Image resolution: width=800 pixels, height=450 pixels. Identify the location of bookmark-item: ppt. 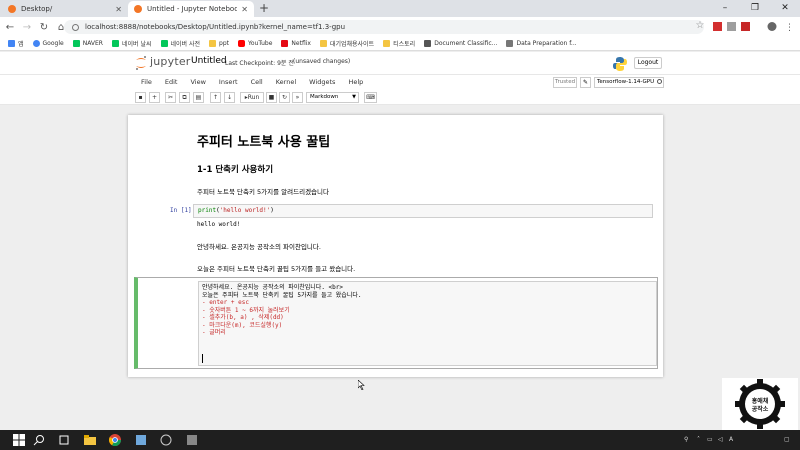
(219, 43).